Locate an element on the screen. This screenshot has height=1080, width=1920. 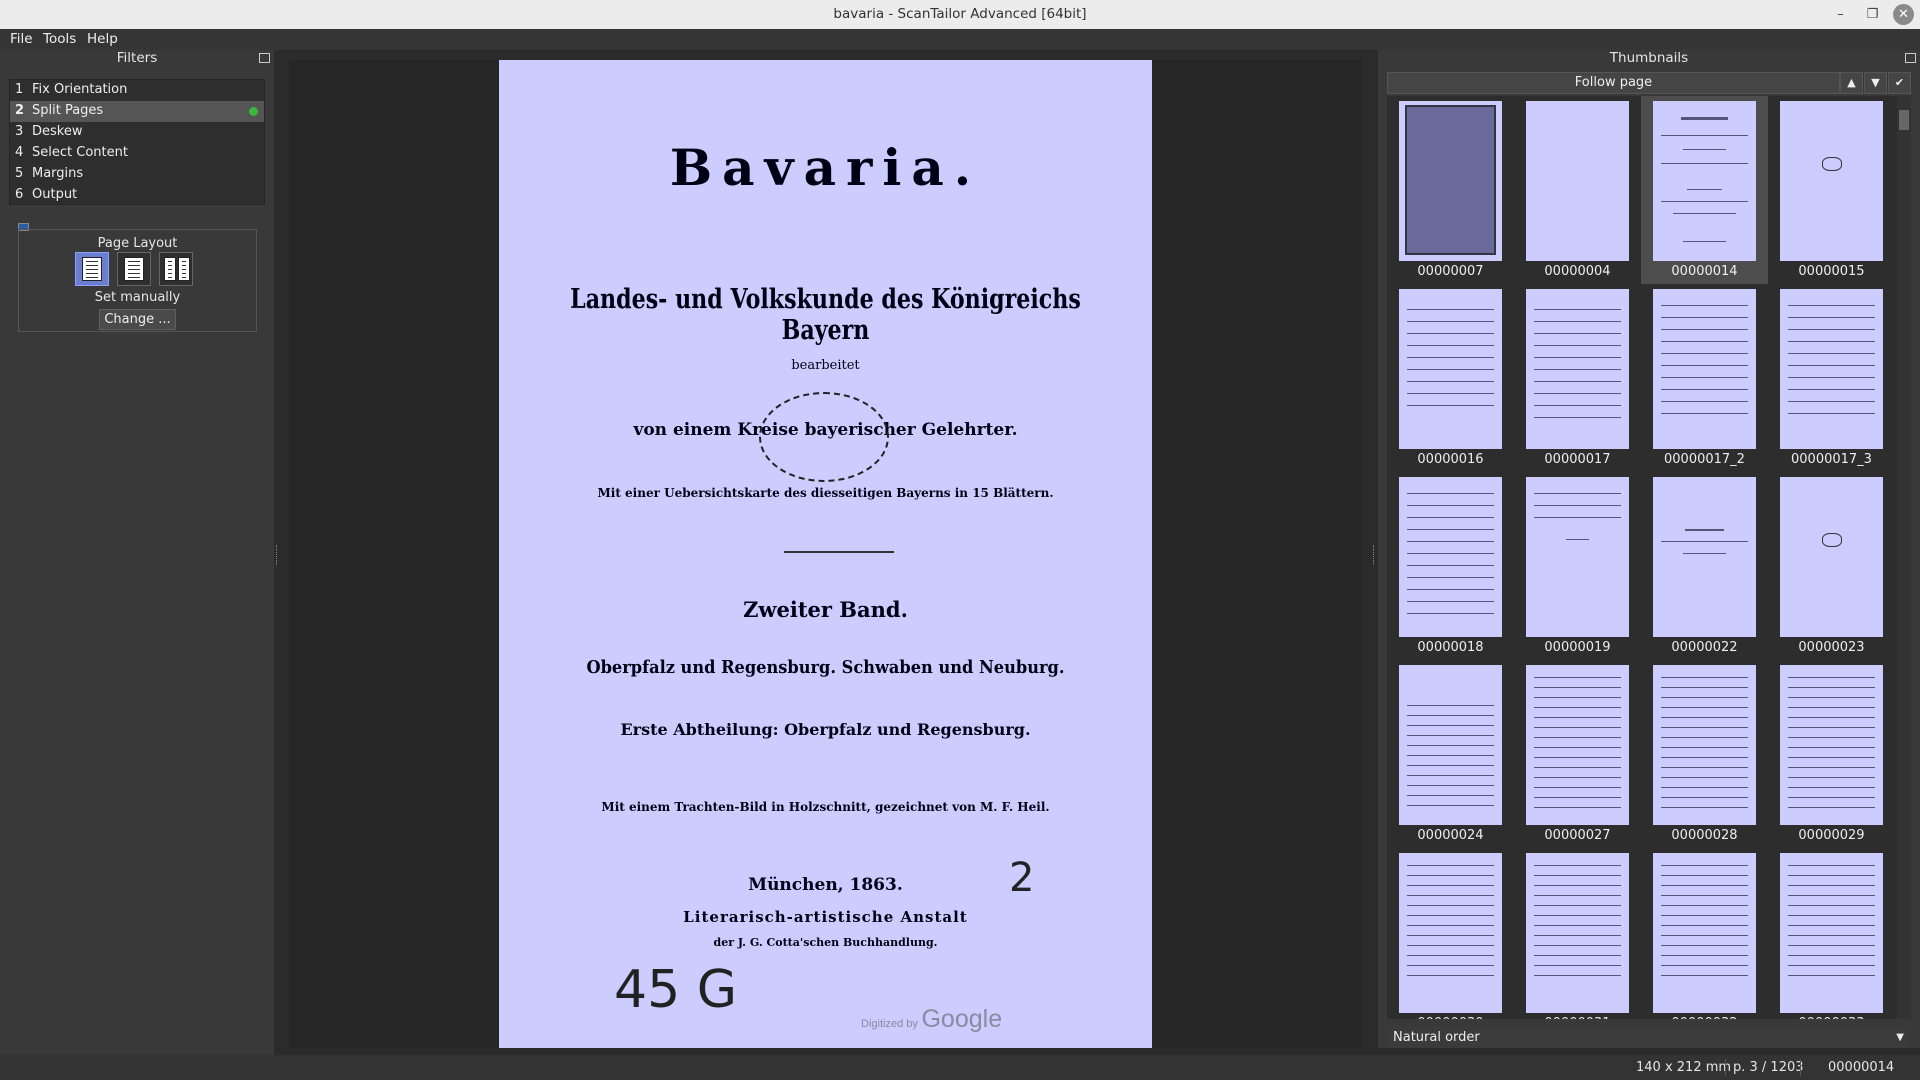
stage-fix-orientation: 1 Fix Orientation is located at coordinates (137, 90).